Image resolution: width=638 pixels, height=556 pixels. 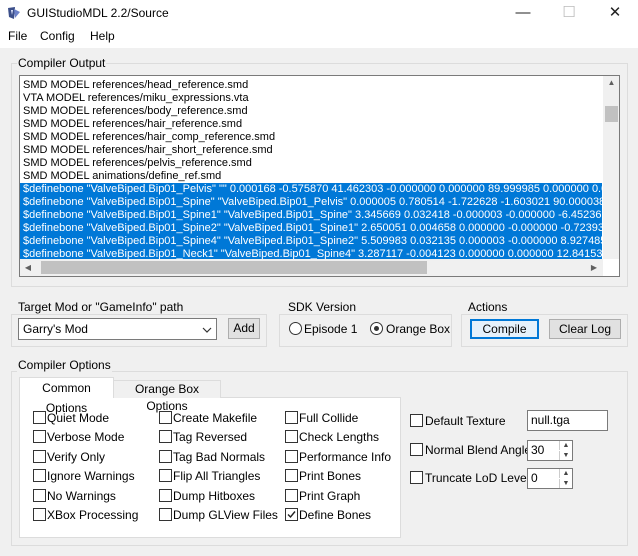 I want to click on tag-reversed-checkbox, so click(x=165, y=436).